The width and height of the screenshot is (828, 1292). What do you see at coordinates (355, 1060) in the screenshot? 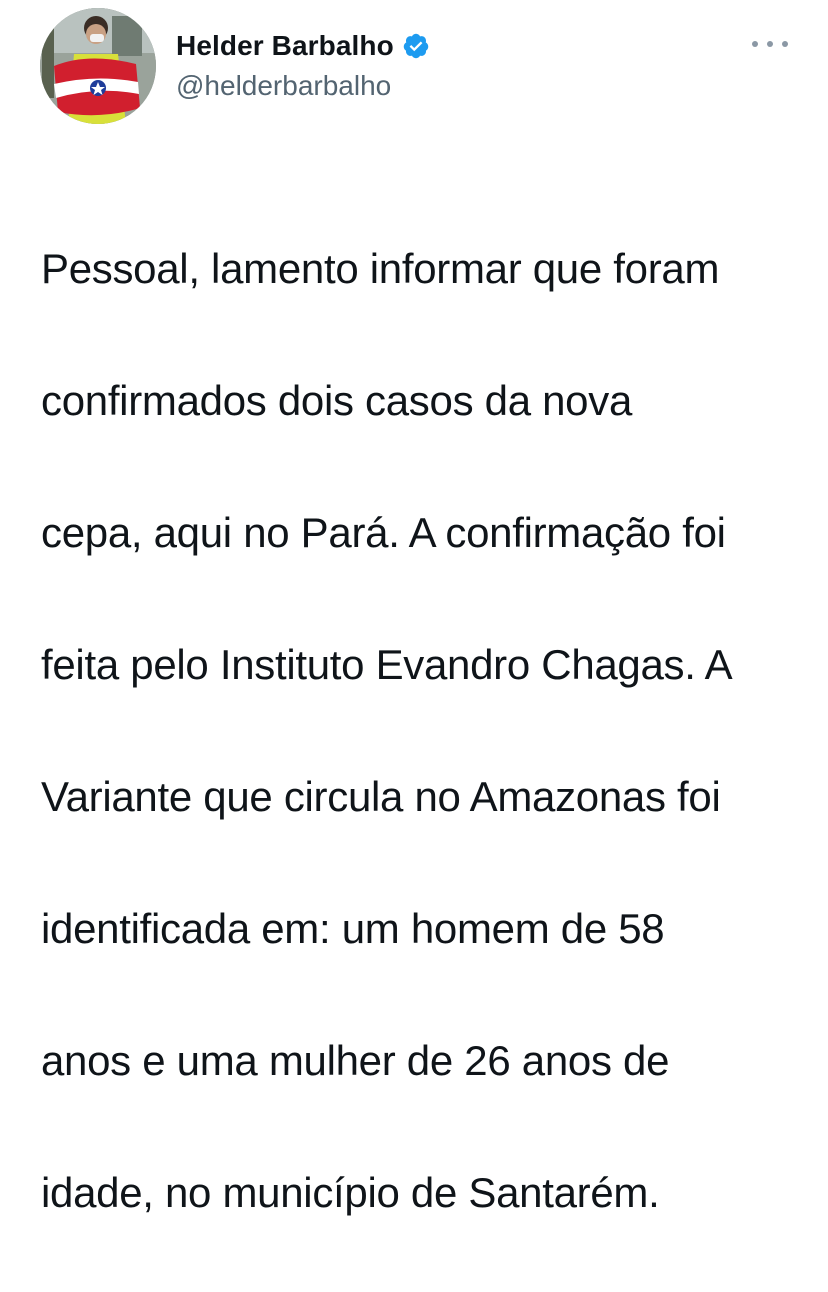
I see `tweet-text-line: anos e uma mulher de 26 anos de` at bounding box center [355, 1060].